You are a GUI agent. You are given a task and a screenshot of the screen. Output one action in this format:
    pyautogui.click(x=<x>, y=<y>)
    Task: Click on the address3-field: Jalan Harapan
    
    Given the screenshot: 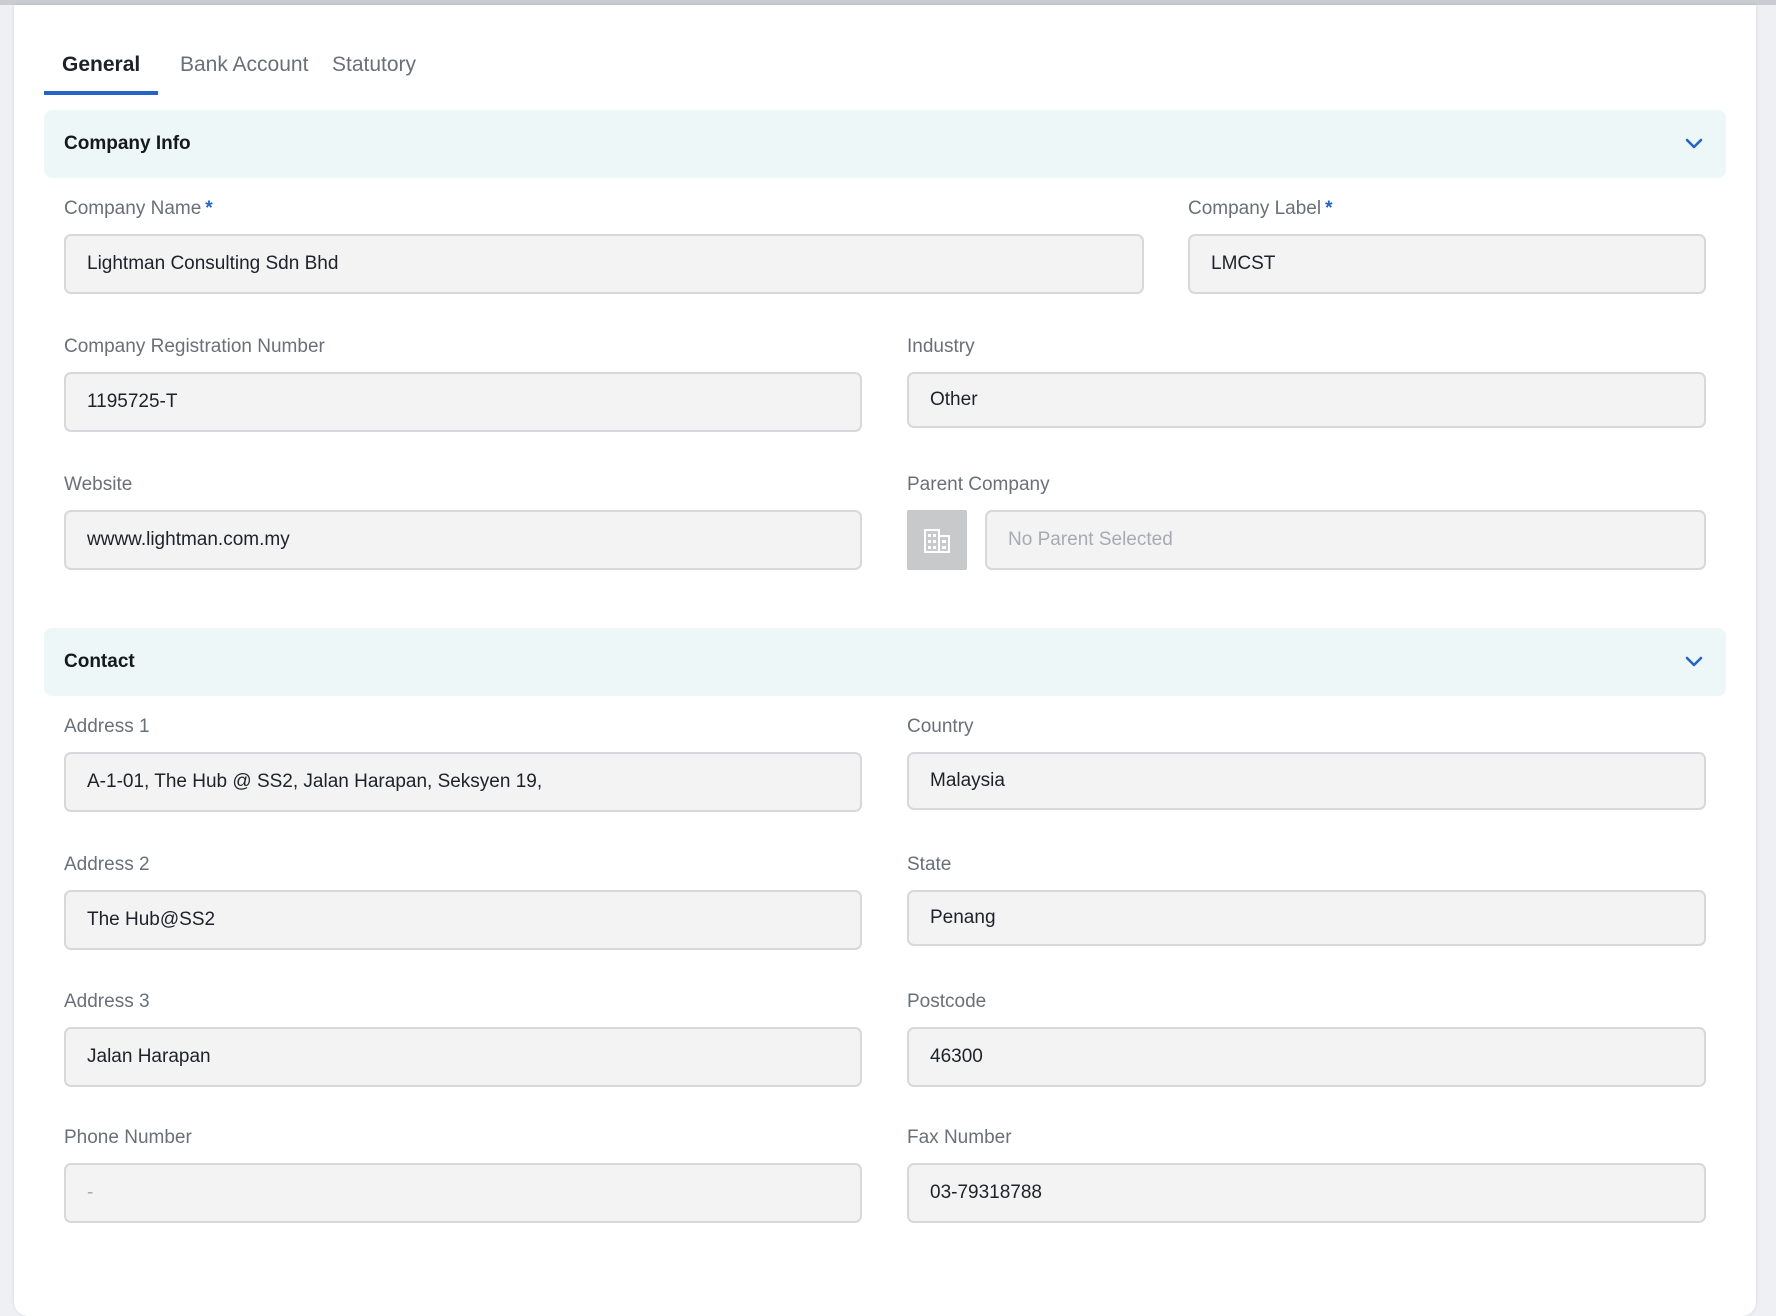 What is the action you would take?
    pyautogui.click(x=463, y=1057)
    